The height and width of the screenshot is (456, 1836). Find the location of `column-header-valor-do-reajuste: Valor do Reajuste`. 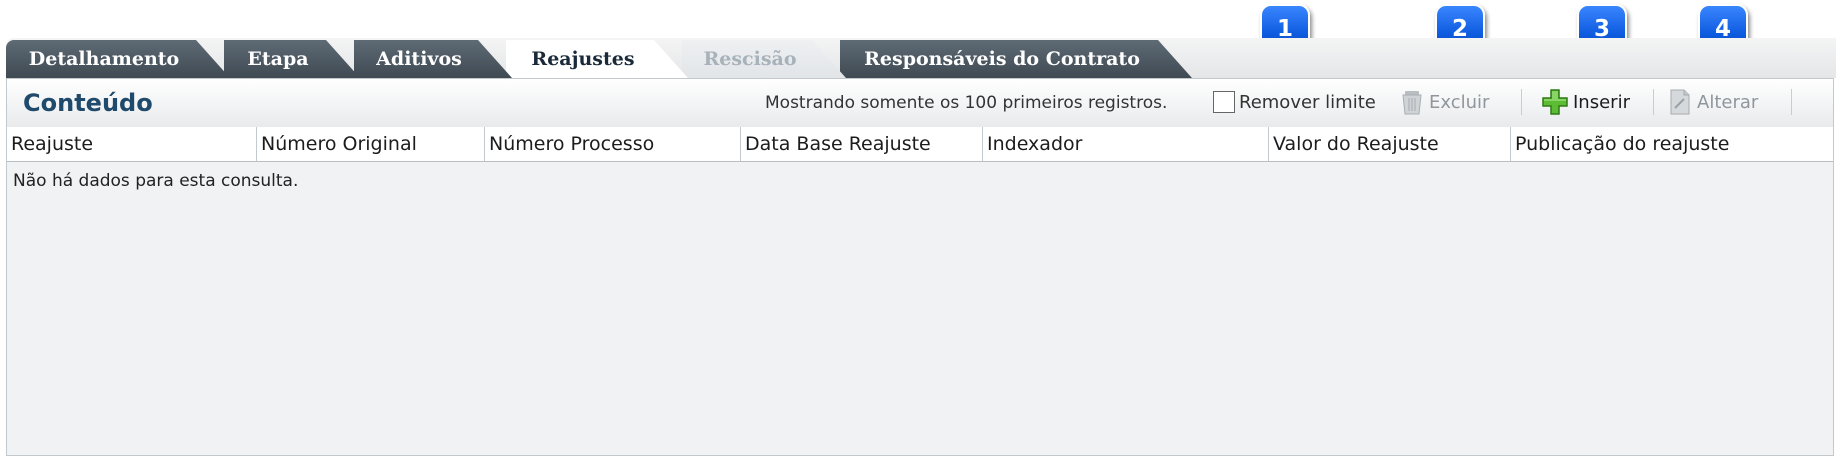

column-header-valor-do-reajuste: Valor do Reajuste is located at coordinates (1390, 144).